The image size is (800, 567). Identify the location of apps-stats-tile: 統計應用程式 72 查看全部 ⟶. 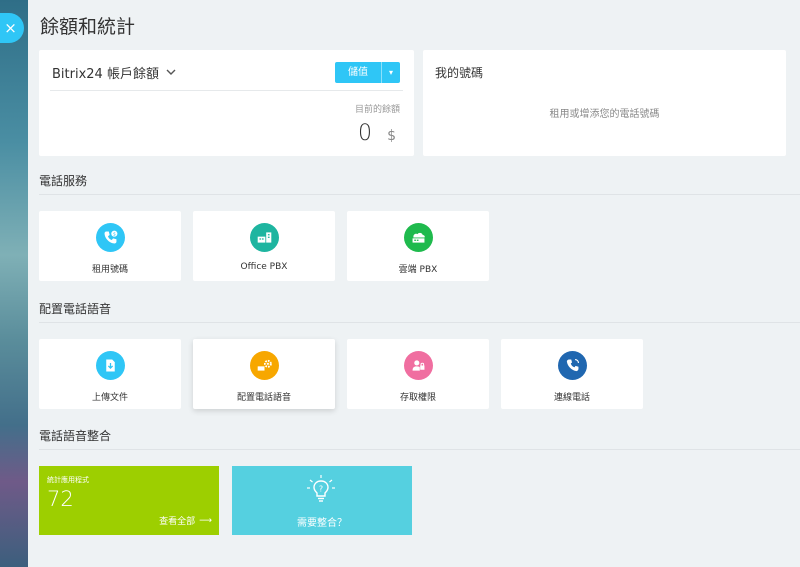
(129, 500).